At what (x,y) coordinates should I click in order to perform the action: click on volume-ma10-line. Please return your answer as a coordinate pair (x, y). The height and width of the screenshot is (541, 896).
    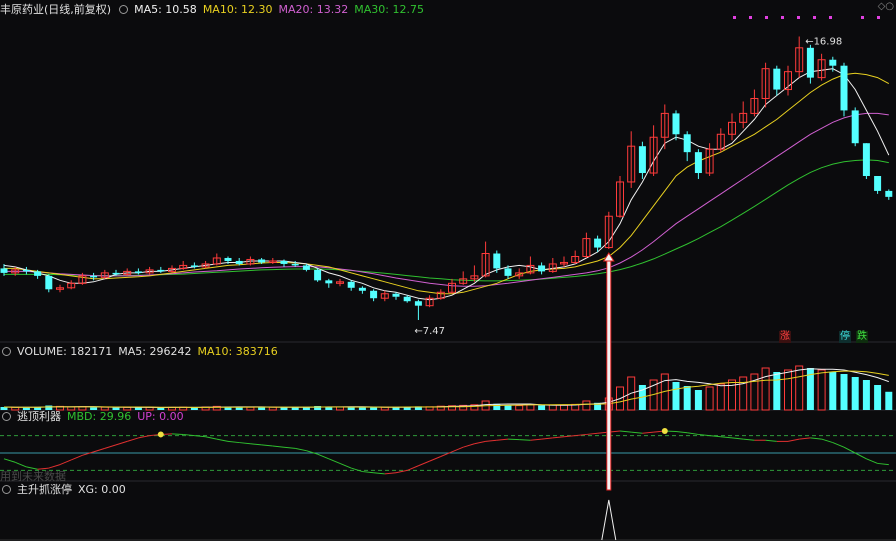
    Looking at the image, I should click on (446, 389).